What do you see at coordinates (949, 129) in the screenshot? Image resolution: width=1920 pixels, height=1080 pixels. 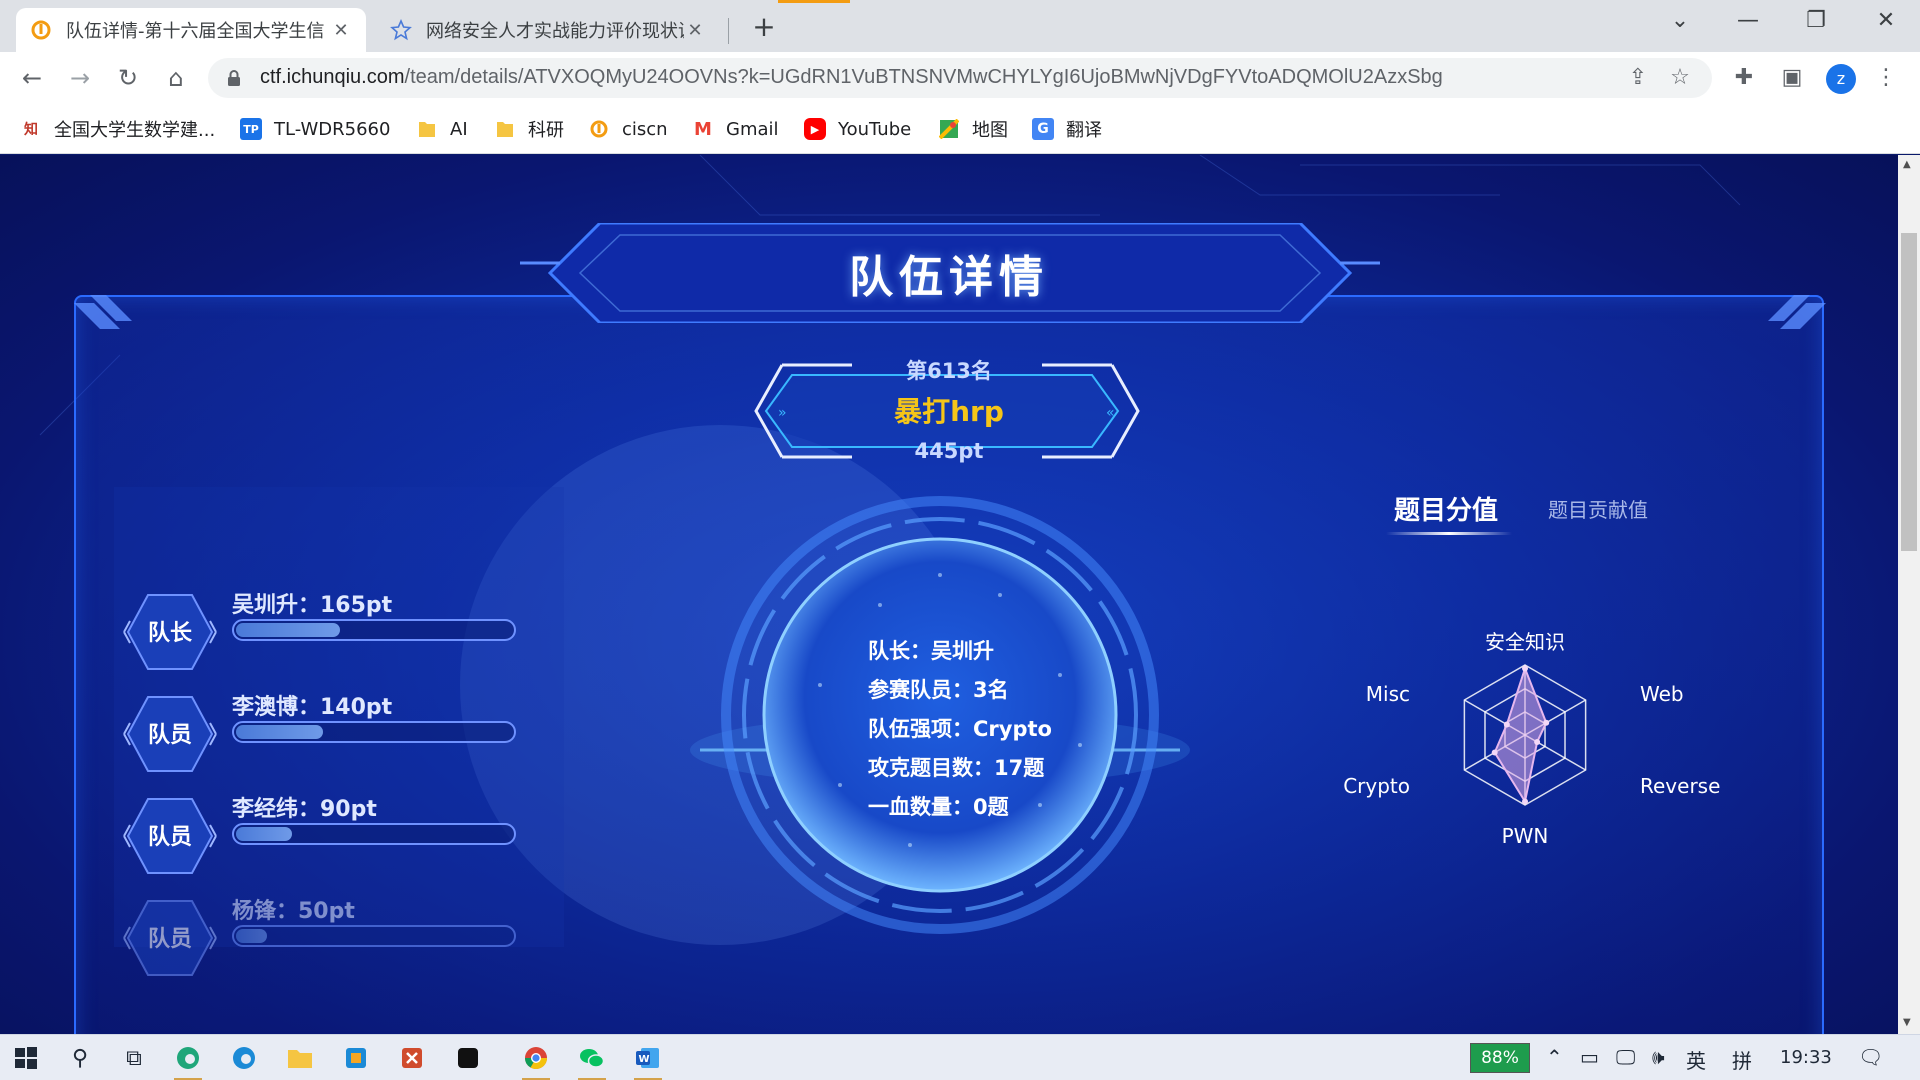 I see `maps-icon` at bounding box center [949, 129].